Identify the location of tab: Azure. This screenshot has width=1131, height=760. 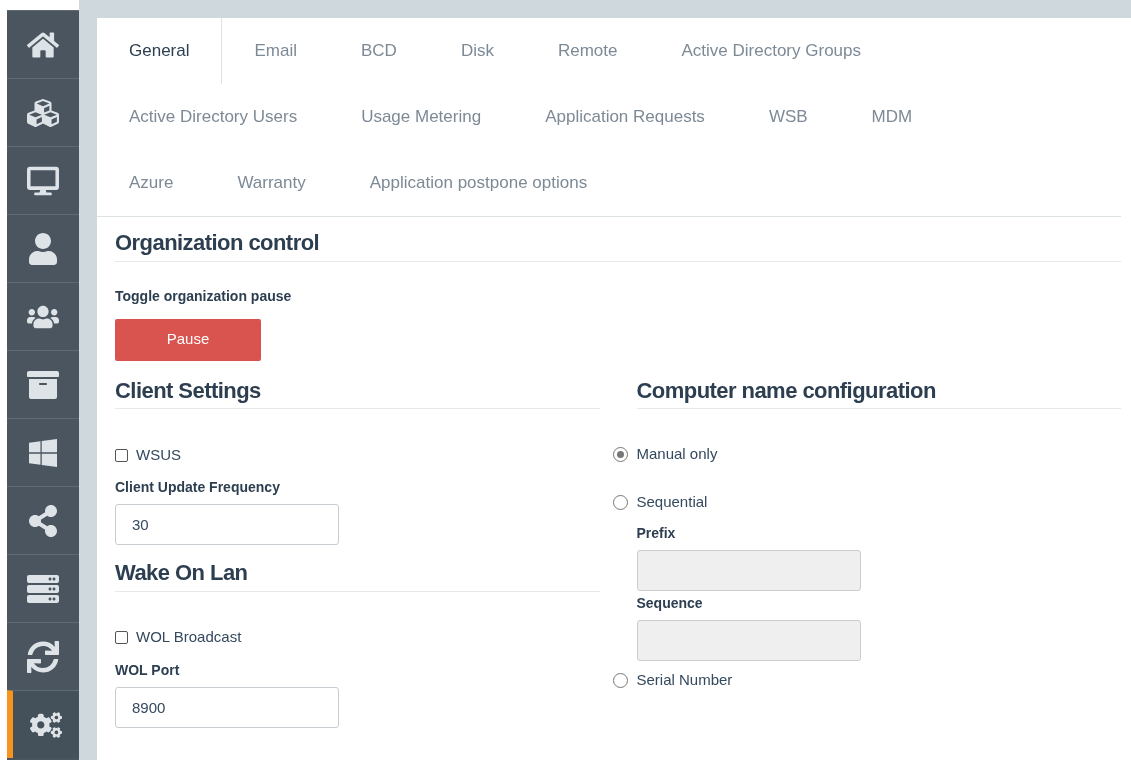
(151, 183).